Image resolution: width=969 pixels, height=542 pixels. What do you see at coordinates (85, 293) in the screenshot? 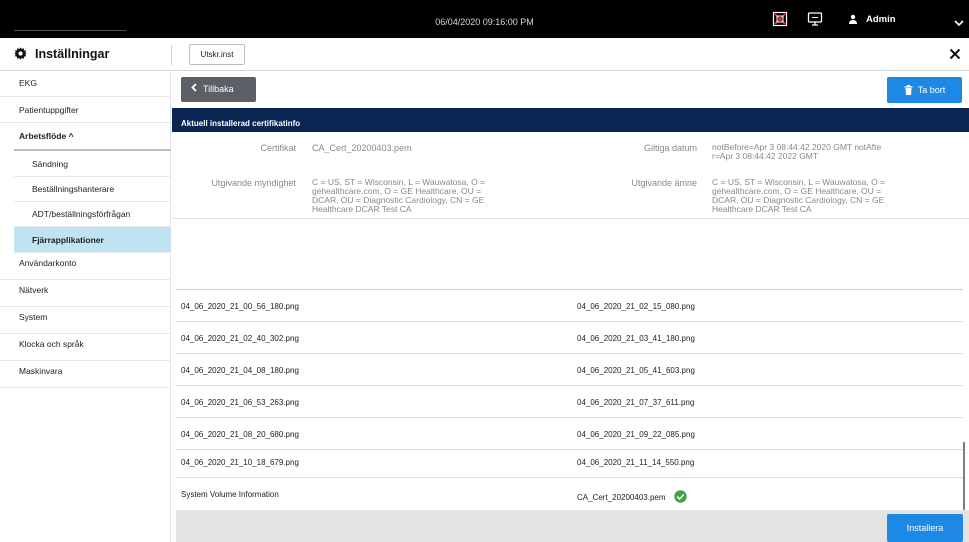
I see `sidebar-item-network: Nätverk` at bounding box center [85, 293].